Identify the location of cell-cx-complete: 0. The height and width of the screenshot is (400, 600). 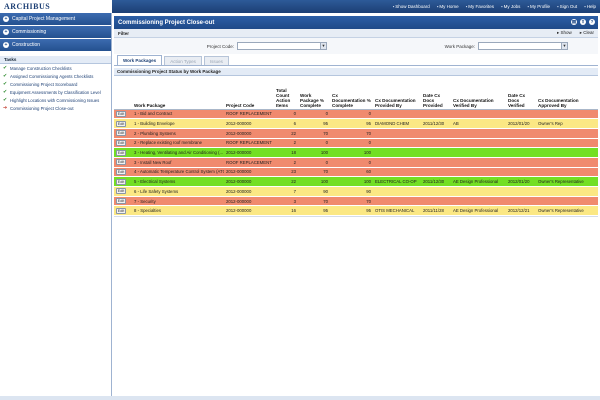
(351, 162).